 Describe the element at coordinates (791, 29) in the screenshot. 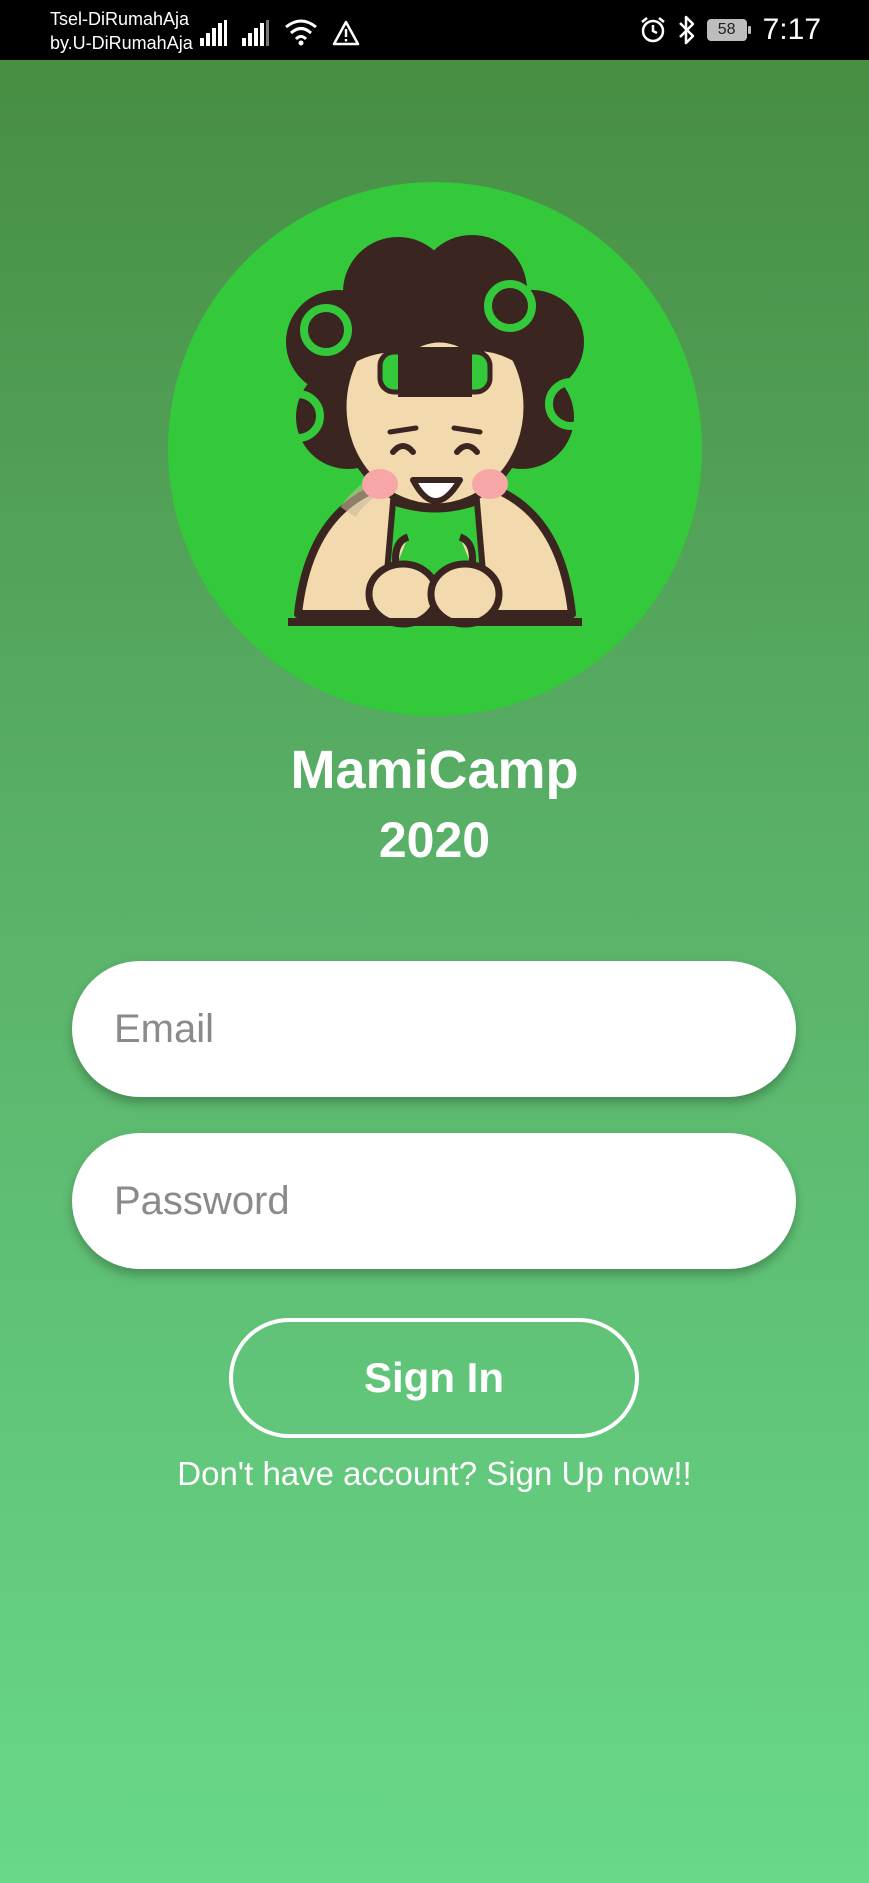

I see `clock-time: 7:17` at that location.